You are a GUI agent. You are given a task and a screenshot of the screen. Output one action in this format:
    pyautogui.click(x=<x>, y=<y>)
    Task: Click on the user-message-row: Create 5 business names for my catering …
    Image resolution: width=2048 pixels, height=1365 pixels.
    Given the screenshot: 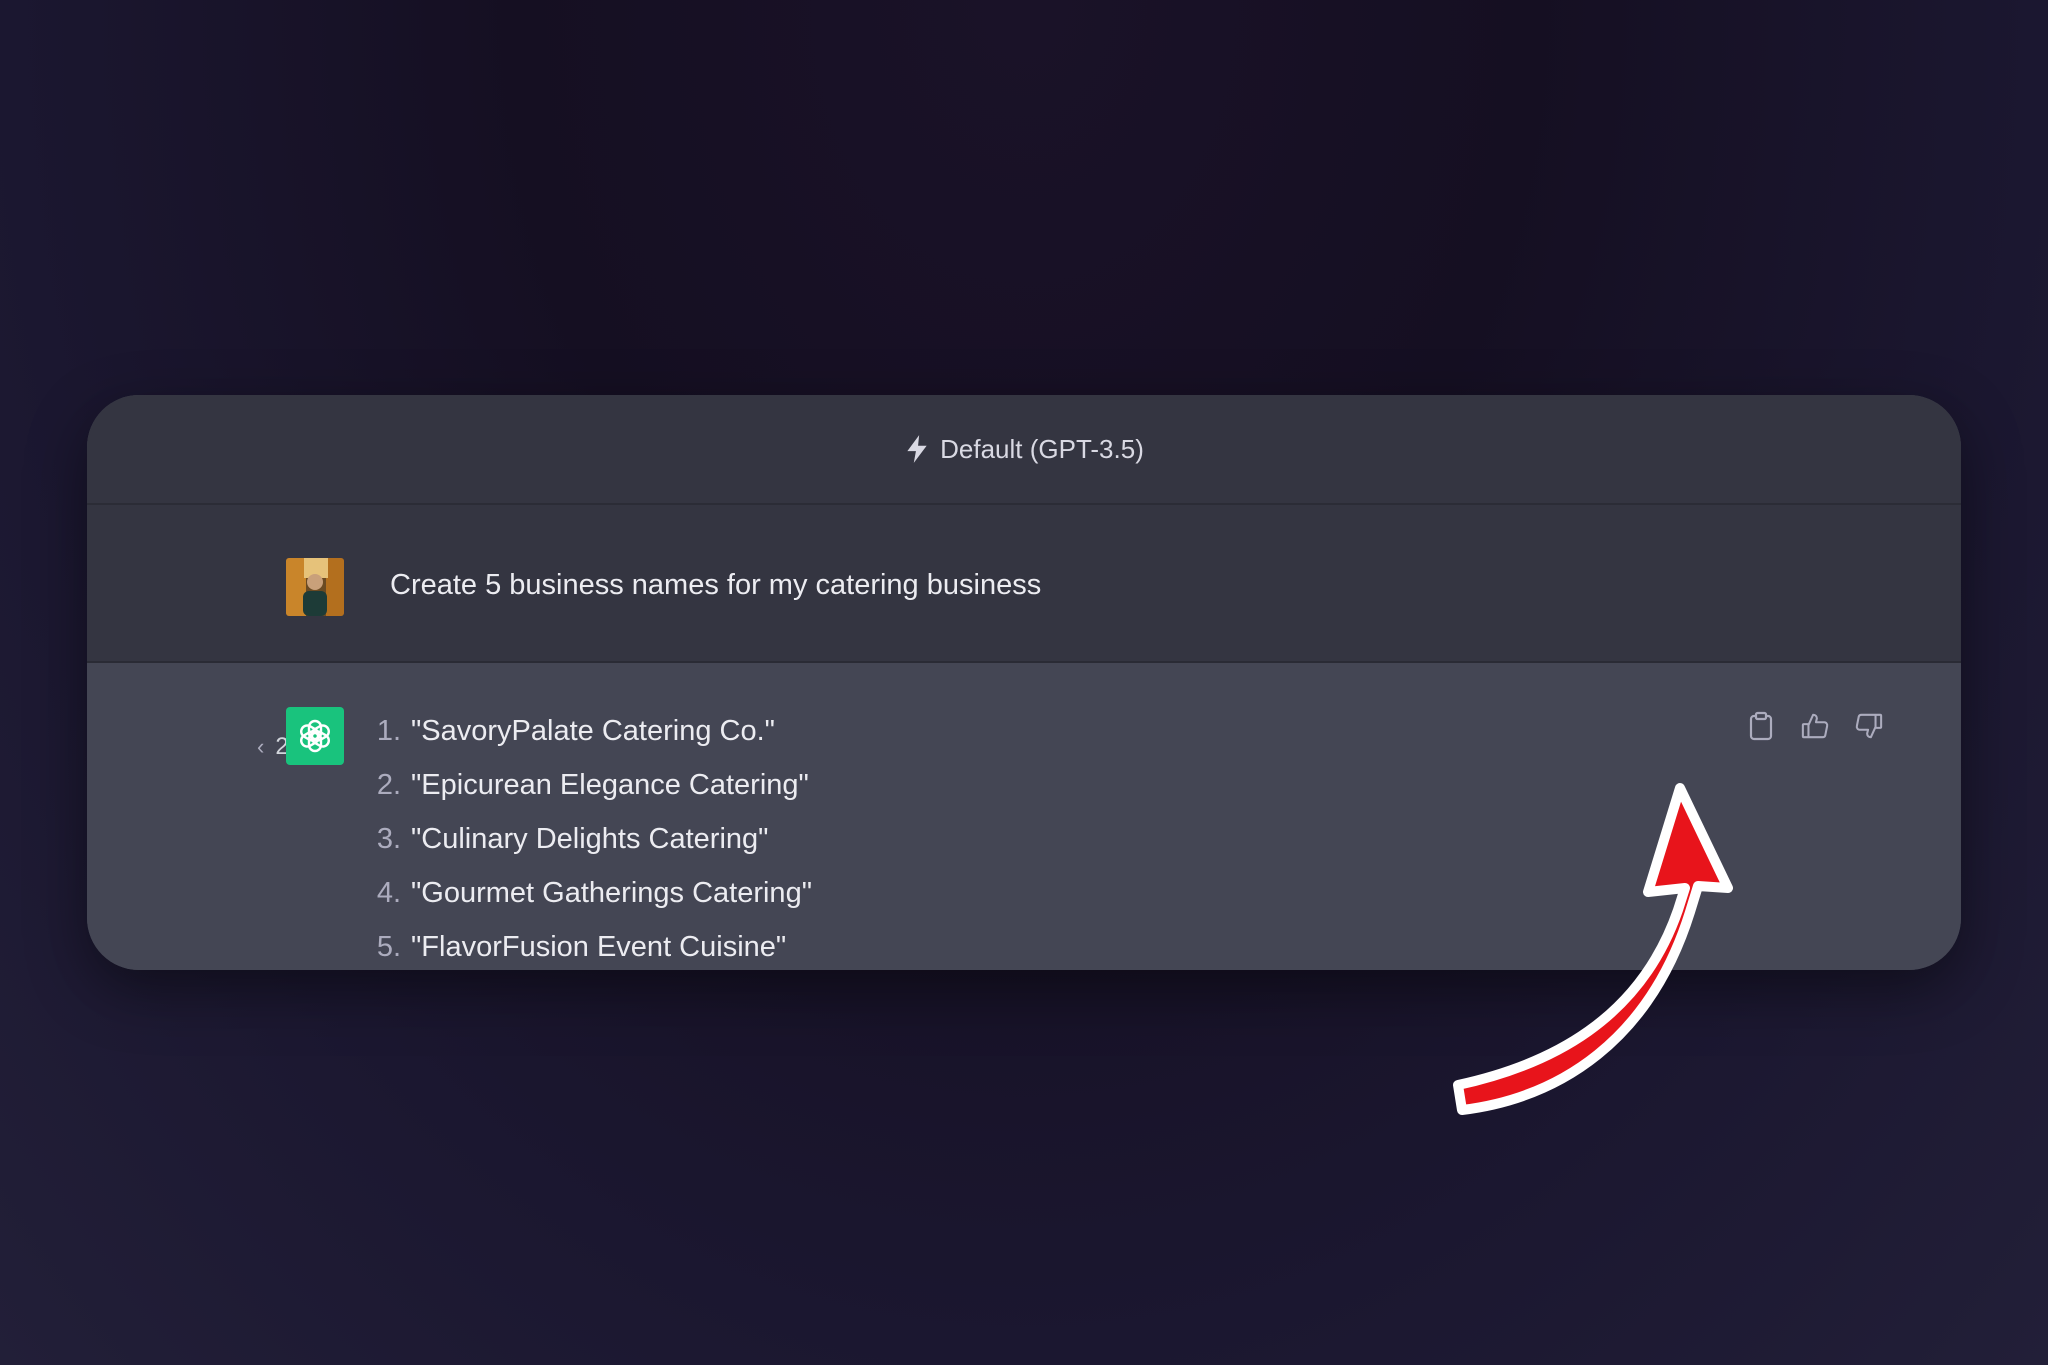 What is the action you would take?
    pyautogui.click(x=1024, y=584)
    